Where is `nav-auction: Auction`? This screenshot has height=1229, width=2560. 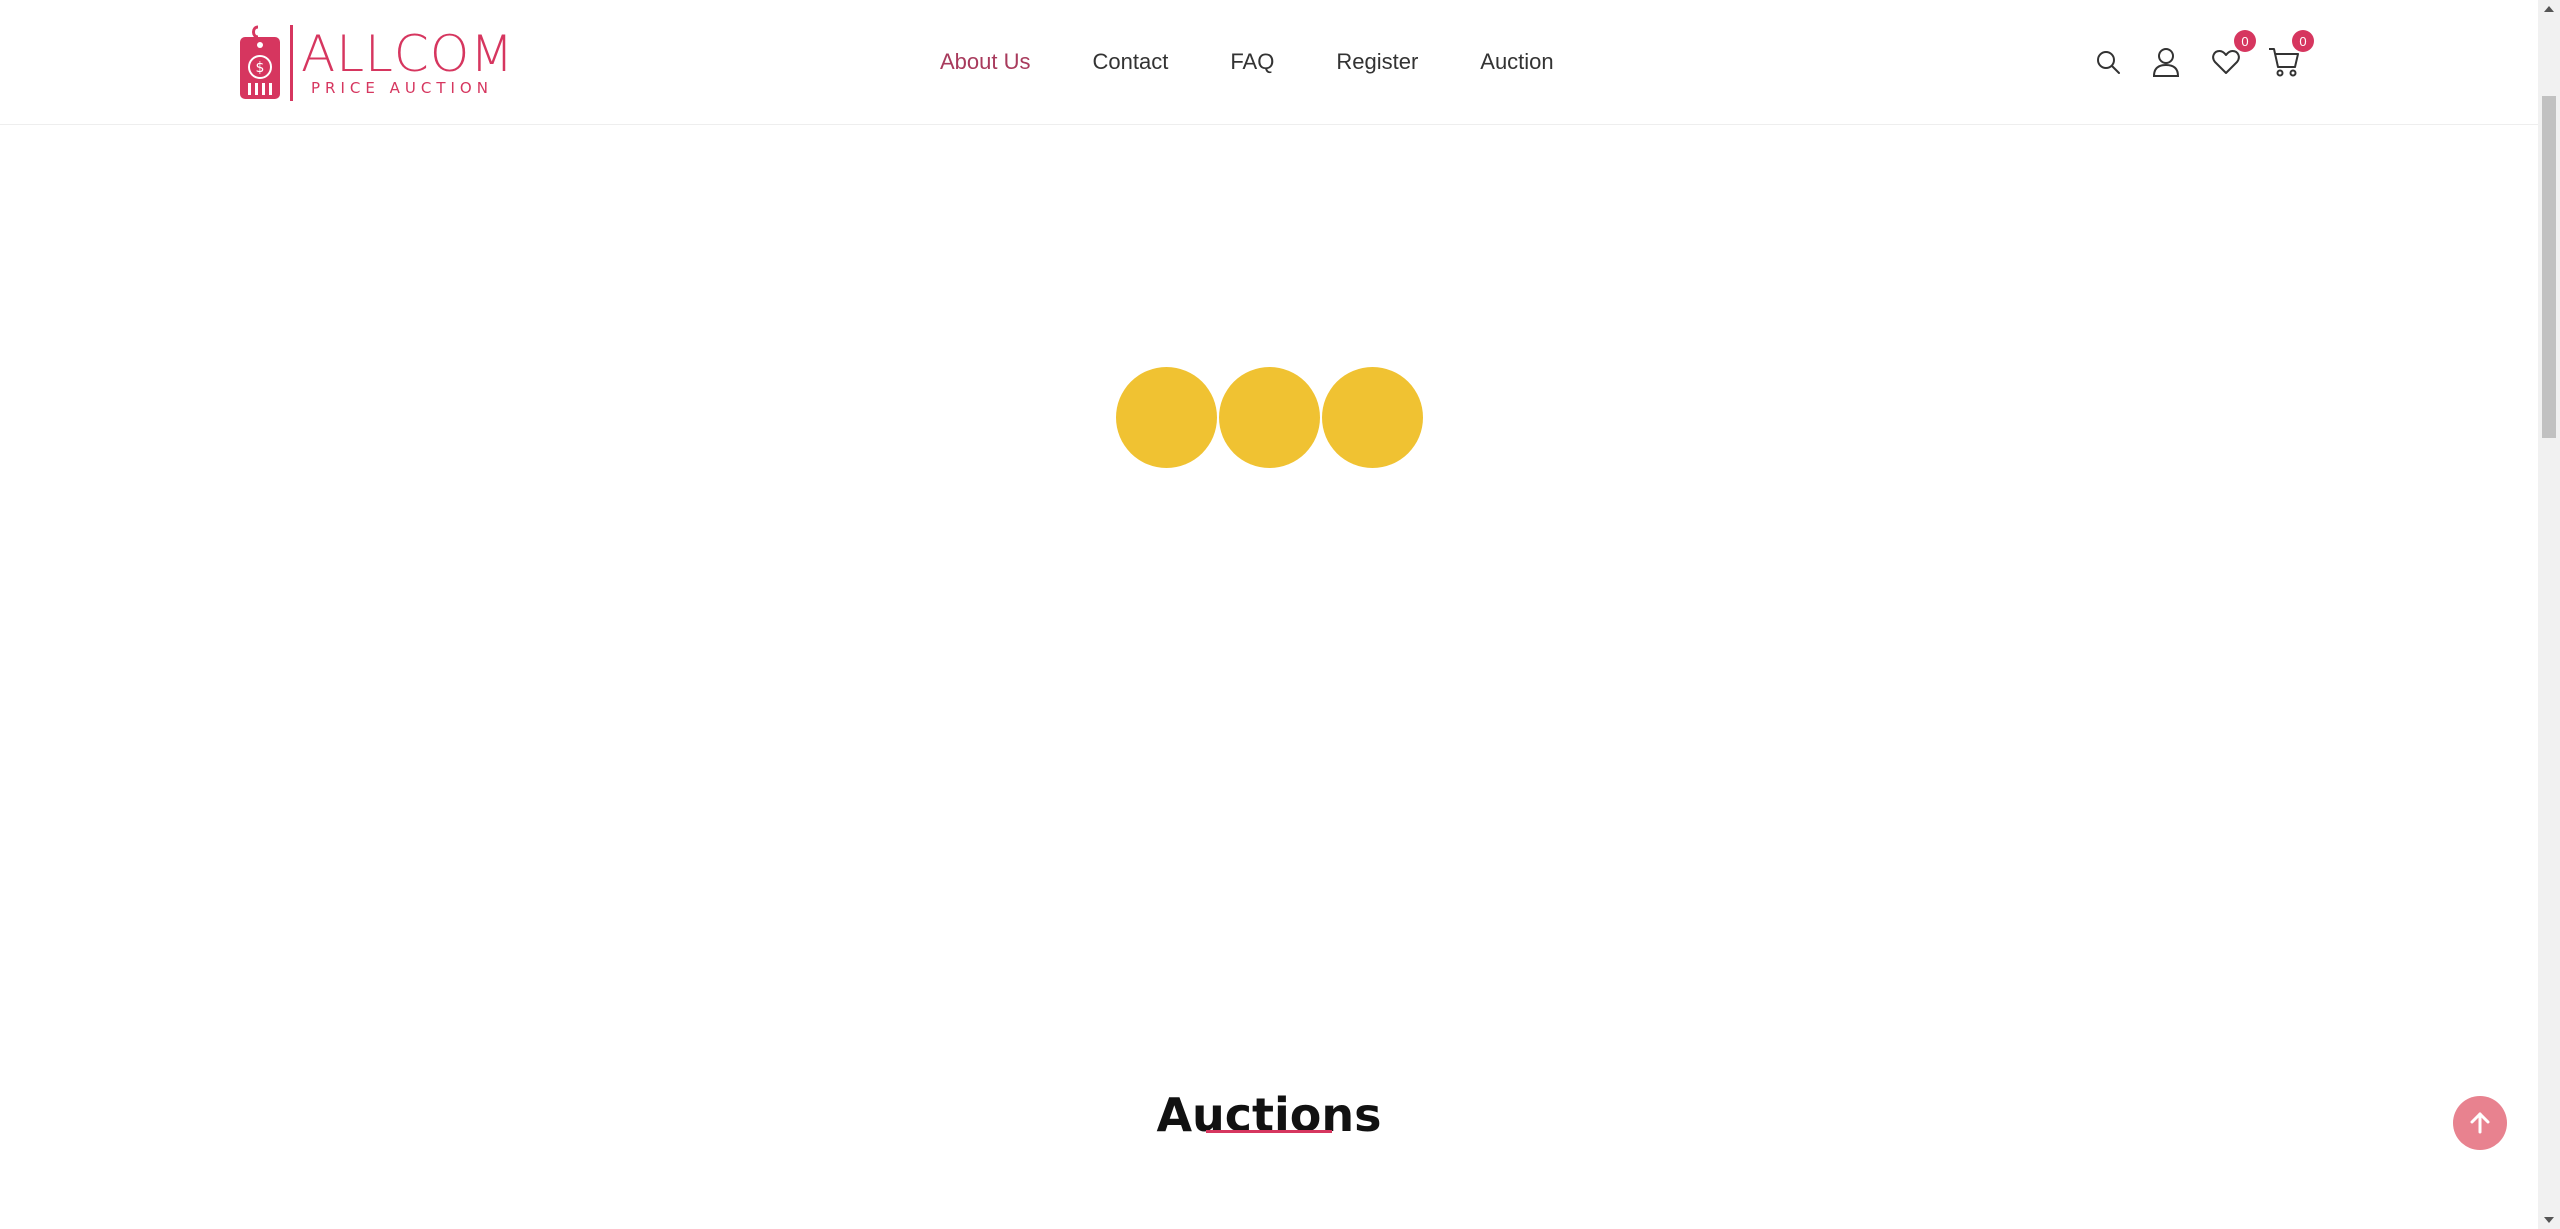 nav-auction: Auction is located at coordinates (1516, 62).